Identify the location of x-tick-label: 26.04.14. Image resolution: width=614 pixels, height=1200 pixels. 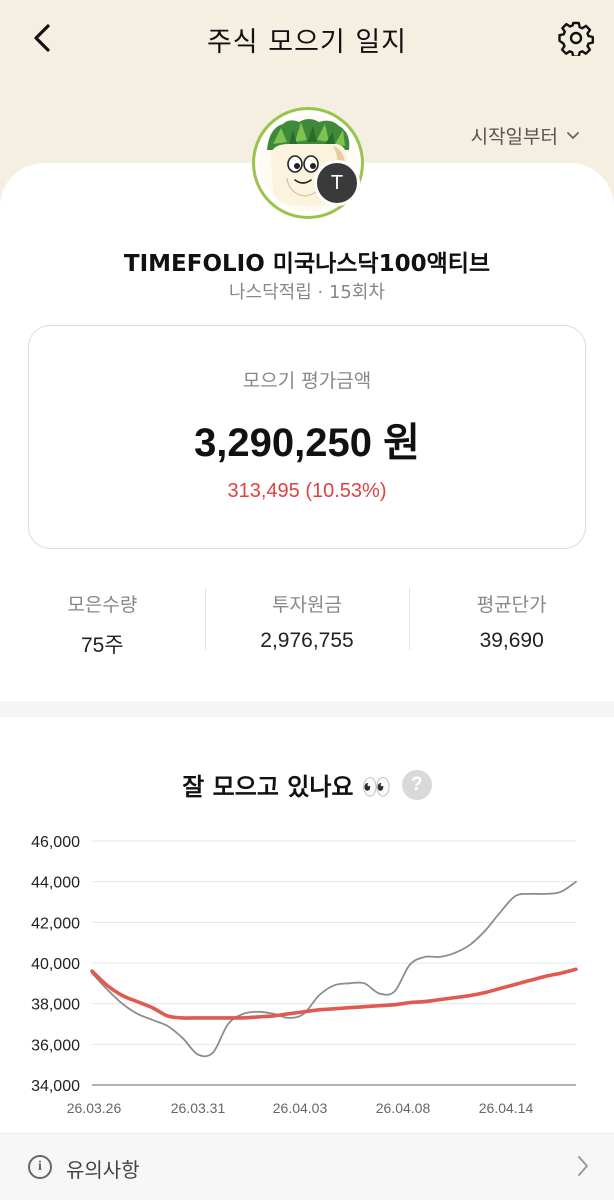
(506, 1108).